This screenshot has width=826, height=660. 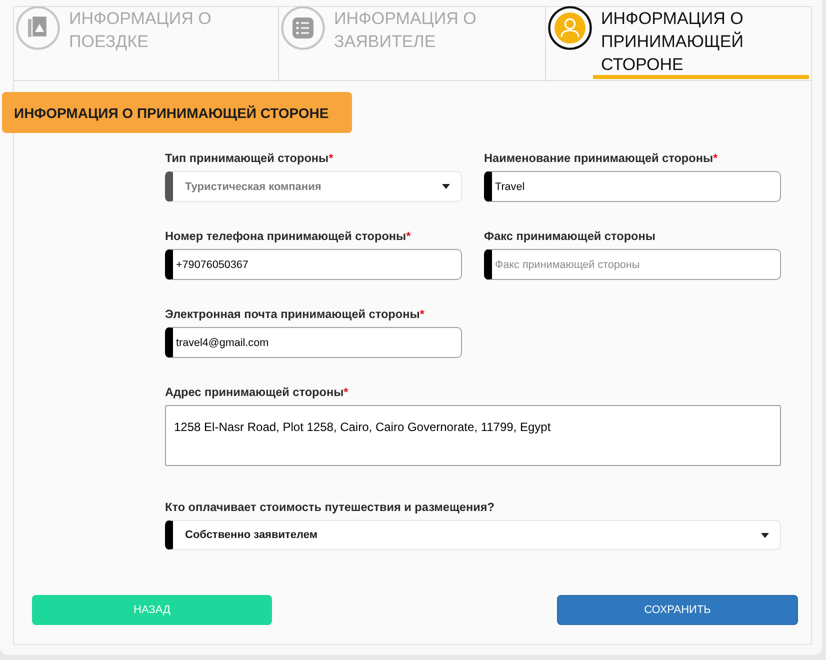 What do you see at coordinates (249, 158) in the screenshot?
I see `field-label: Тип принимающей стороны*` at bounding box center [249, 158].